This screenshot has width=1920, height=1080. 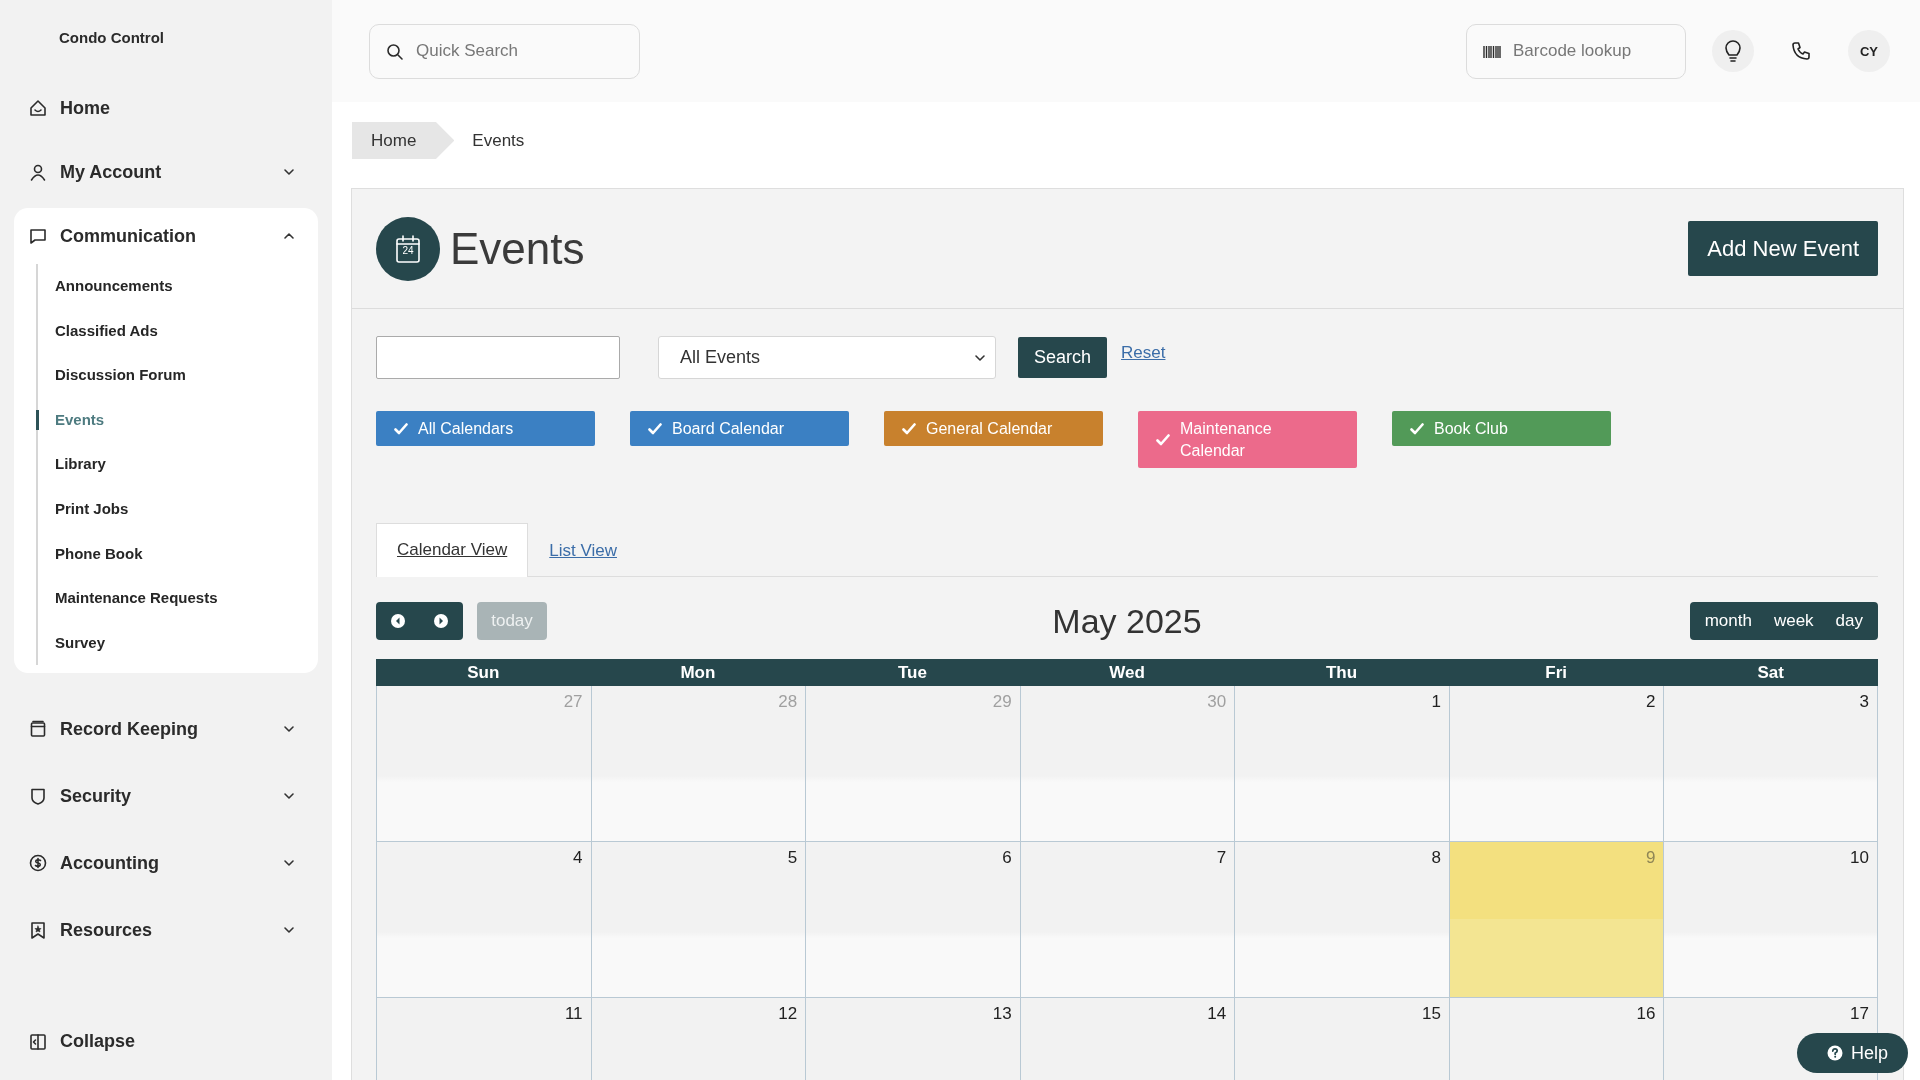 What do you see at coordinates (1834, 1053) in the screenshot?
I see `question-circle-icon` at bounding box center [1834, 1053].